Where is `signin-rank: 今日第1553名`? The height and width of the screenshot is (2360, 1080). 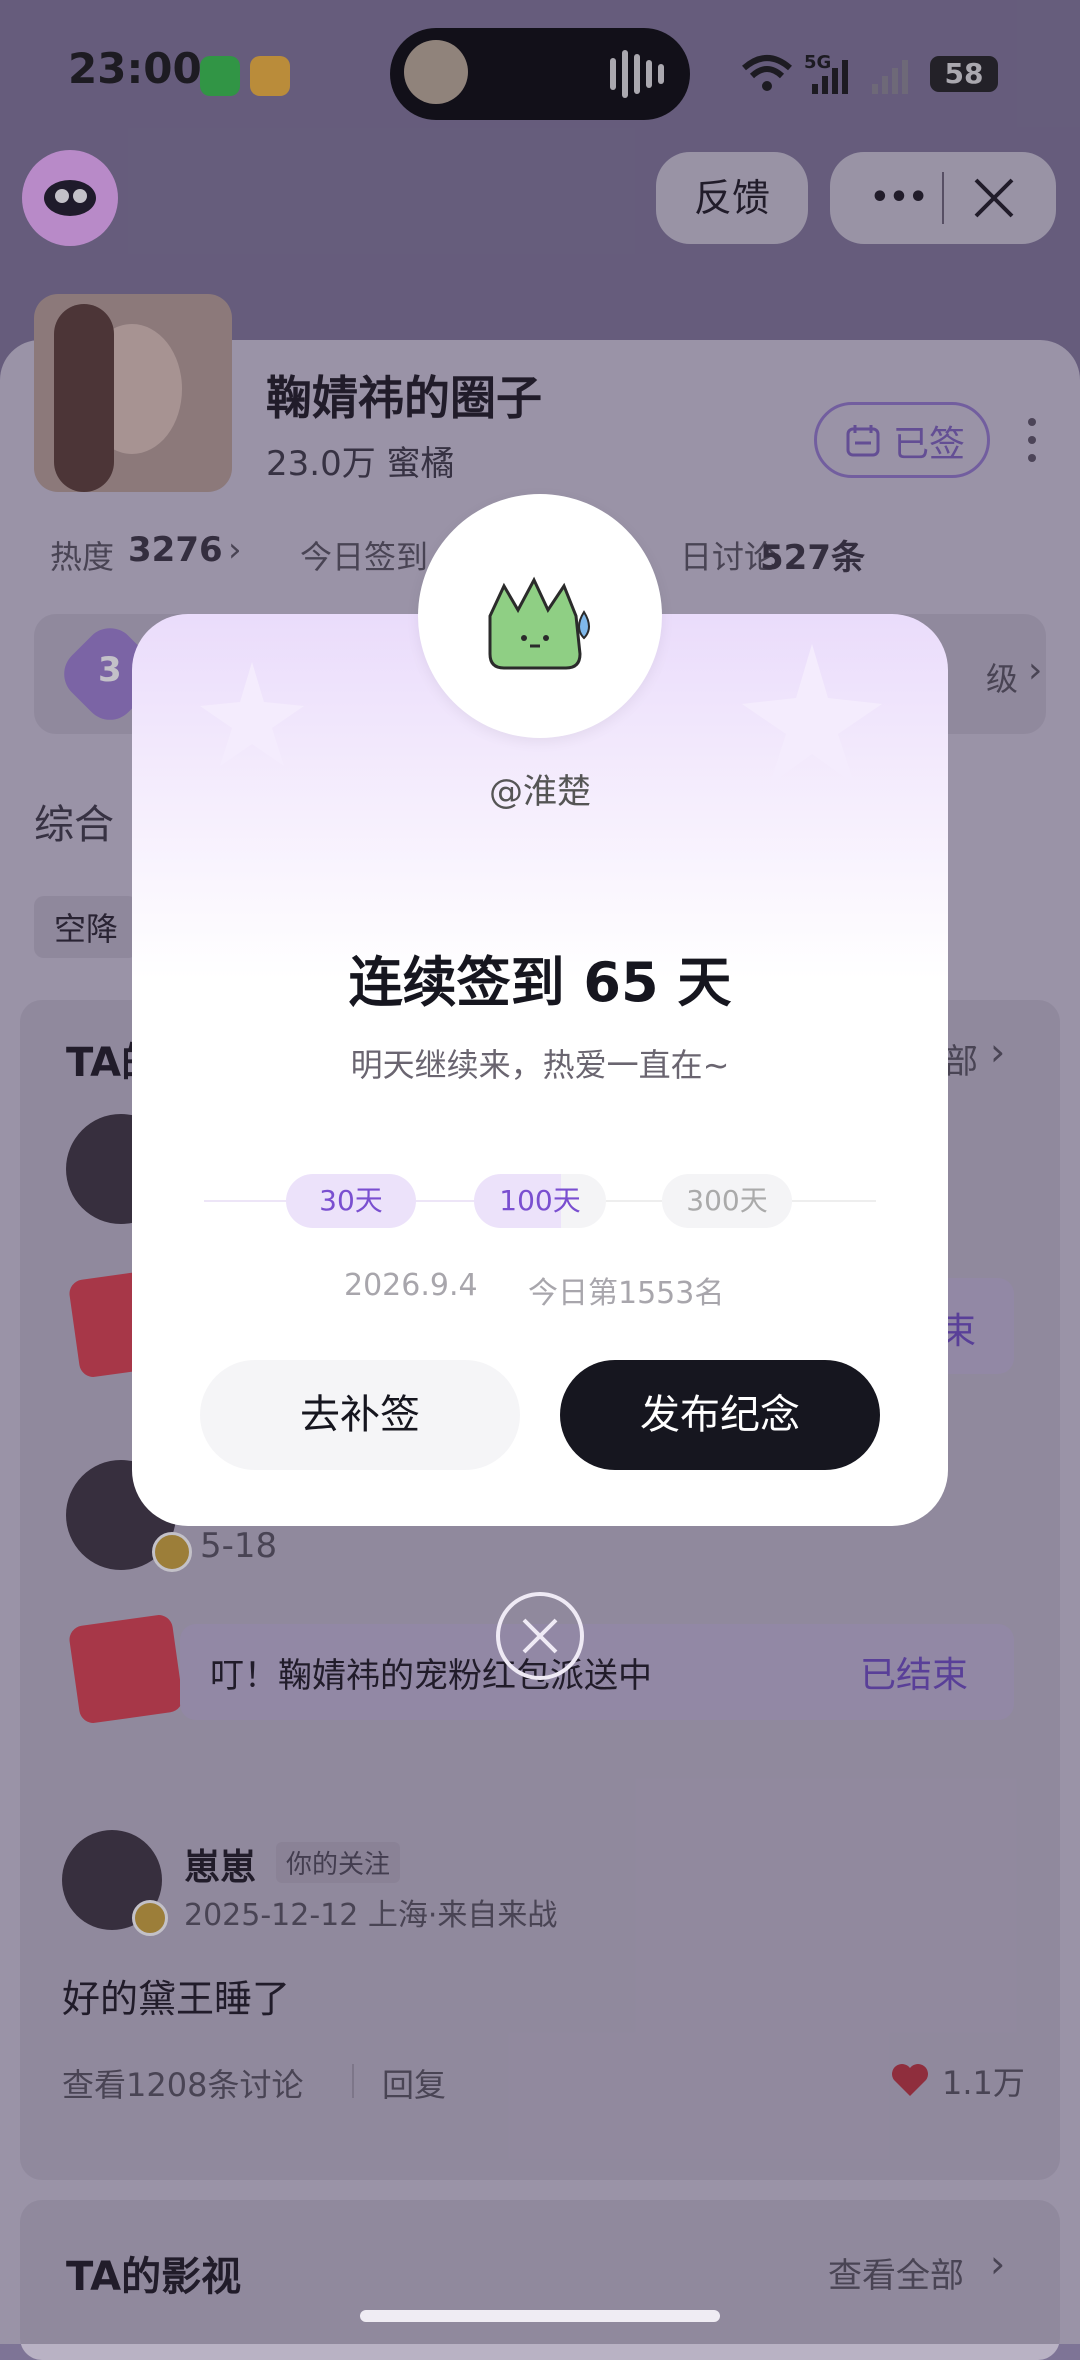
signin-rank: 今日第1553名 is located at coordinates (626, 1293).